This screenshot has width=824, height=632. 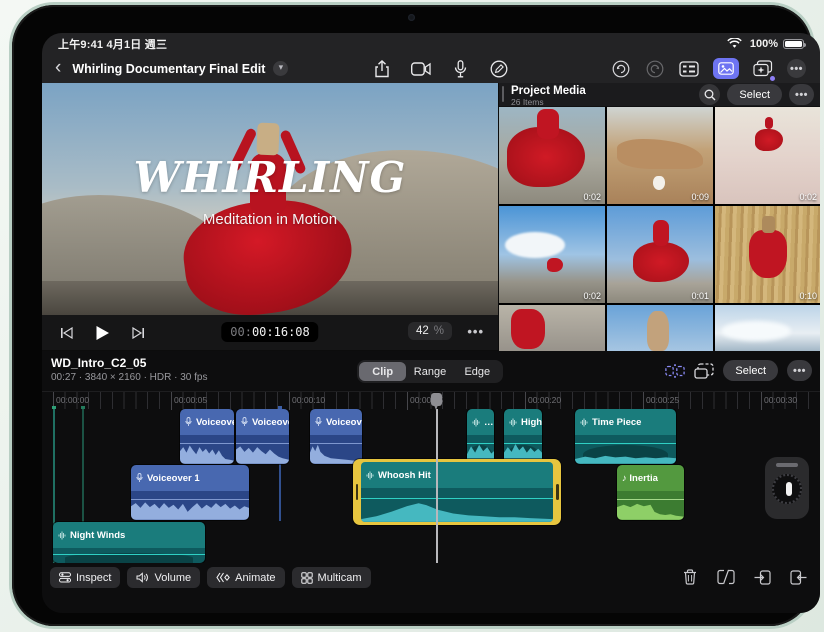 What do you see at coordinates (344, 422) in the screenshot?
I see `clip-label: Voiceover 3` at bounding box center [344, 422].